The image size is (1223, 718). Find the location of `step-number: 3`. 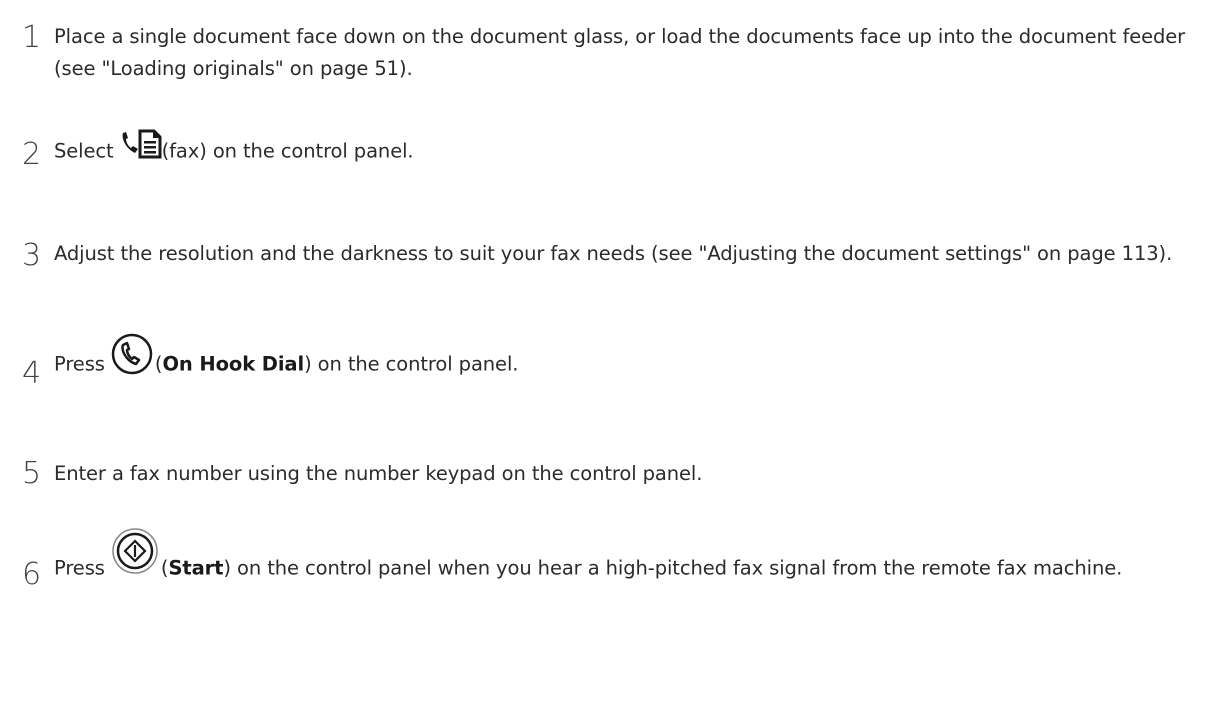

step-number: 3 is located at coordinates (32, 255).